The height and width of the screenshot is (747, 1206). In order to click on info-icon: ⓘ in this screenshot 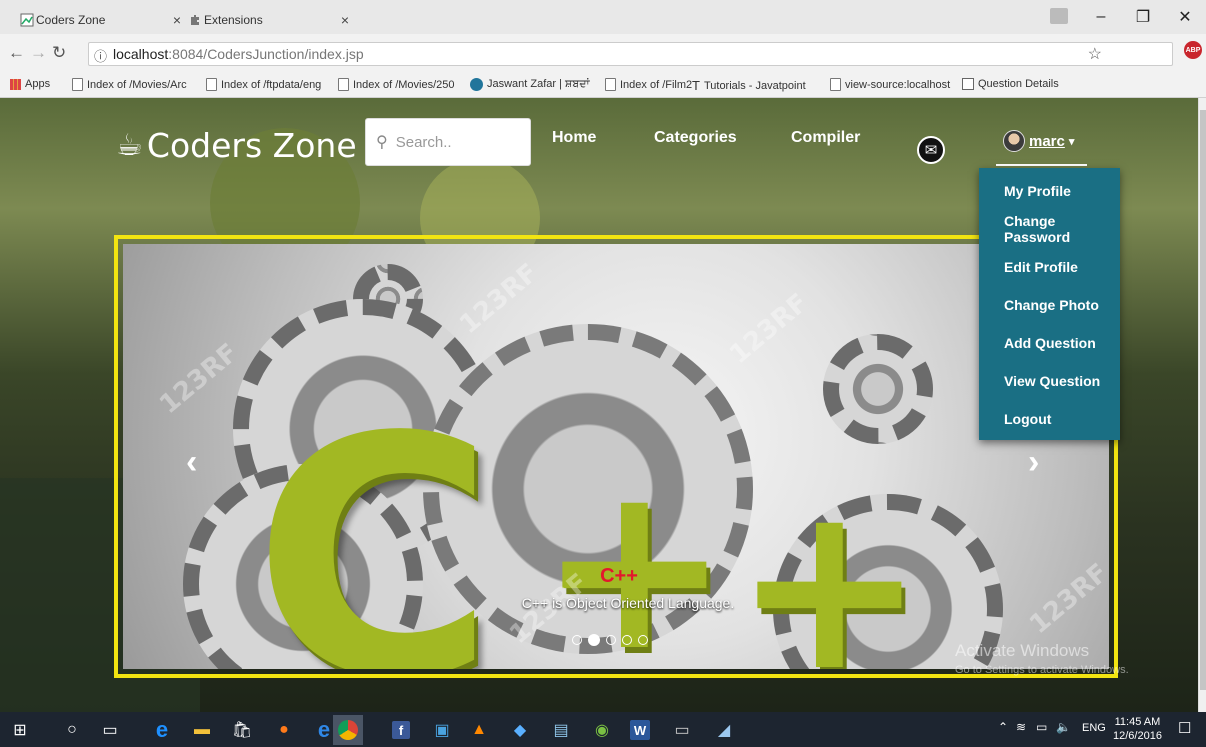, I will do `click(100, 55)`.